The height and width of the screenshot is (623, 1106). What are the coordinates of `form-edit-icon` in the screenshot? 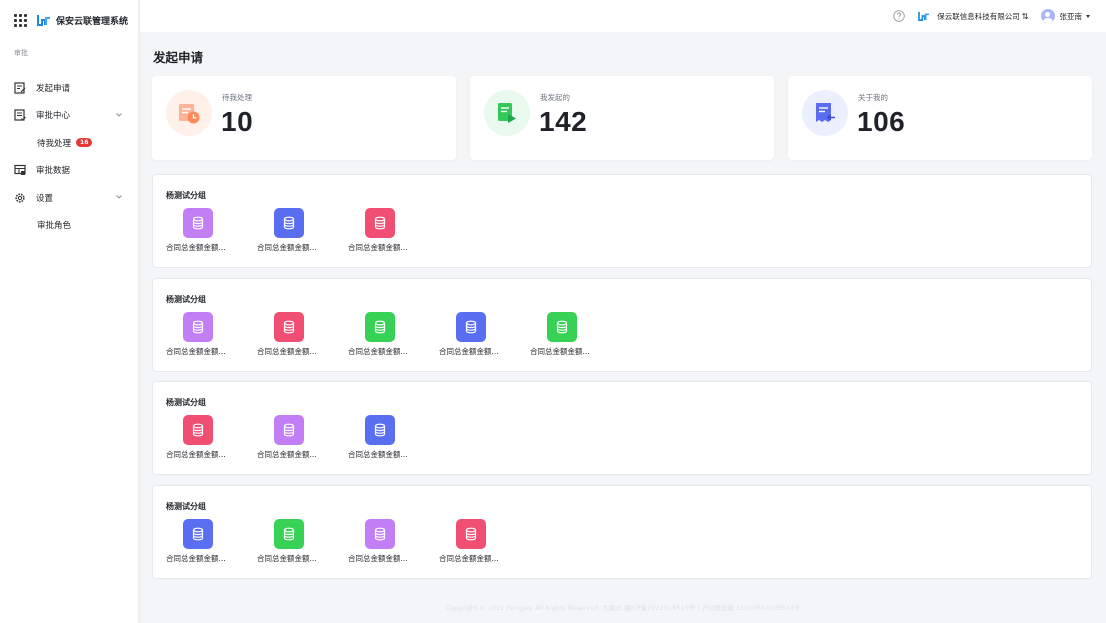 It's located at (20, 88).